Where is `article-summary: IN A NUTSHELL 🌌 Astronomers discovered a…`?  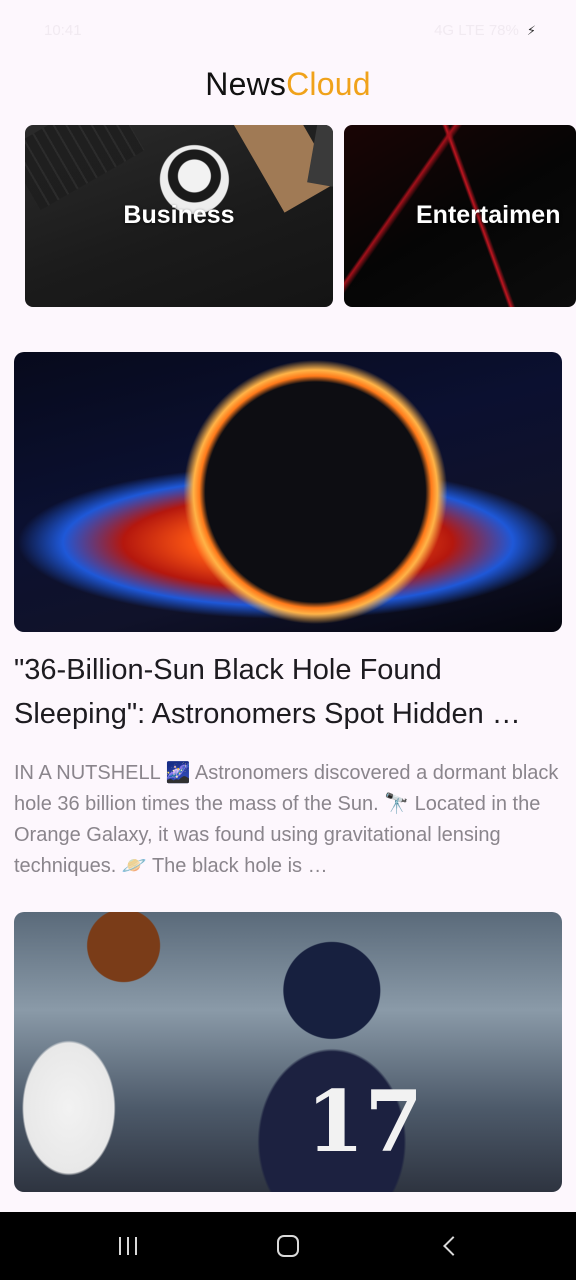
article-summary: IN A NUTSHELL 🌌 Astronomers discovered a… is located at coordinates (288, 820).